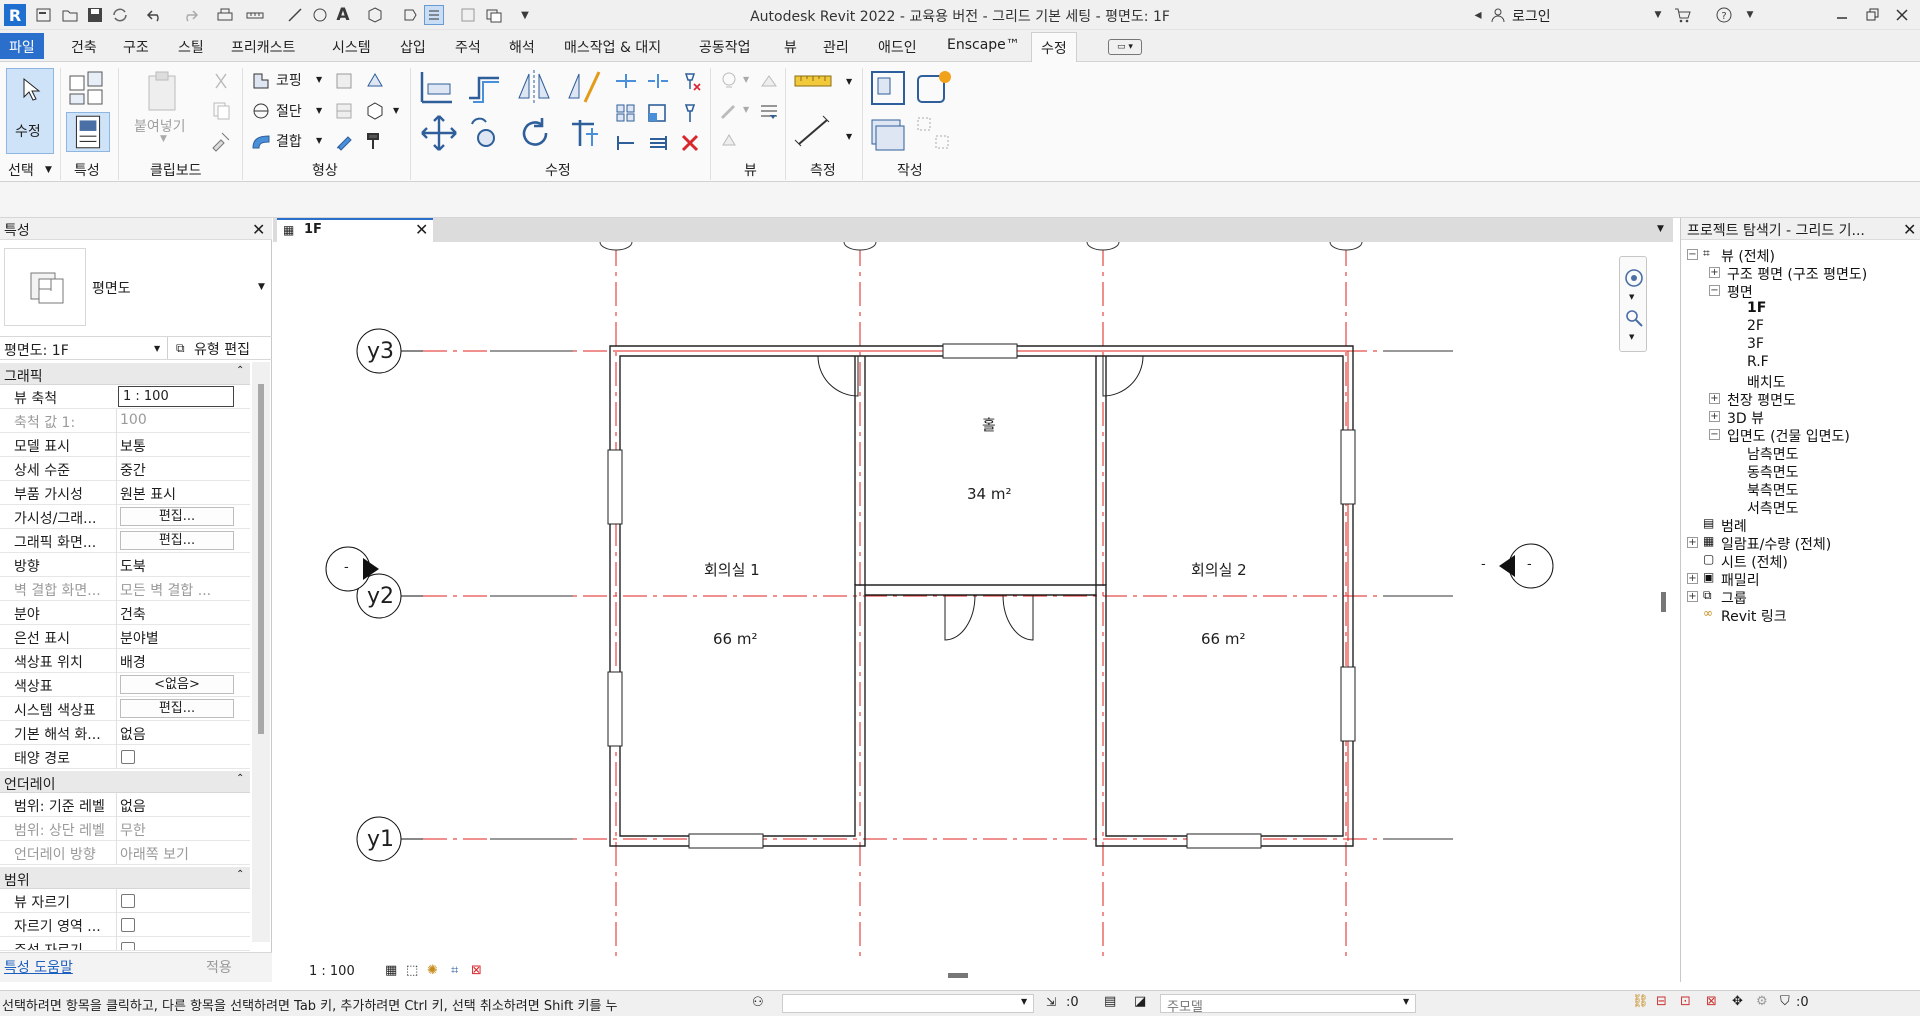 The height and width of the screenshot is (1016, 1920). I want to click on design-options-icon: ▤, so click(1110, 1001).